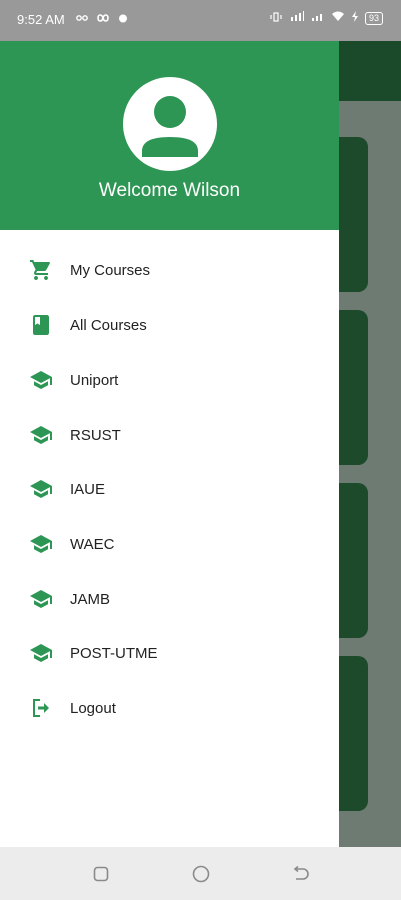 The height and width of the screenshot is (900, 401). I want to click on signal-icon, so click(297, 18).